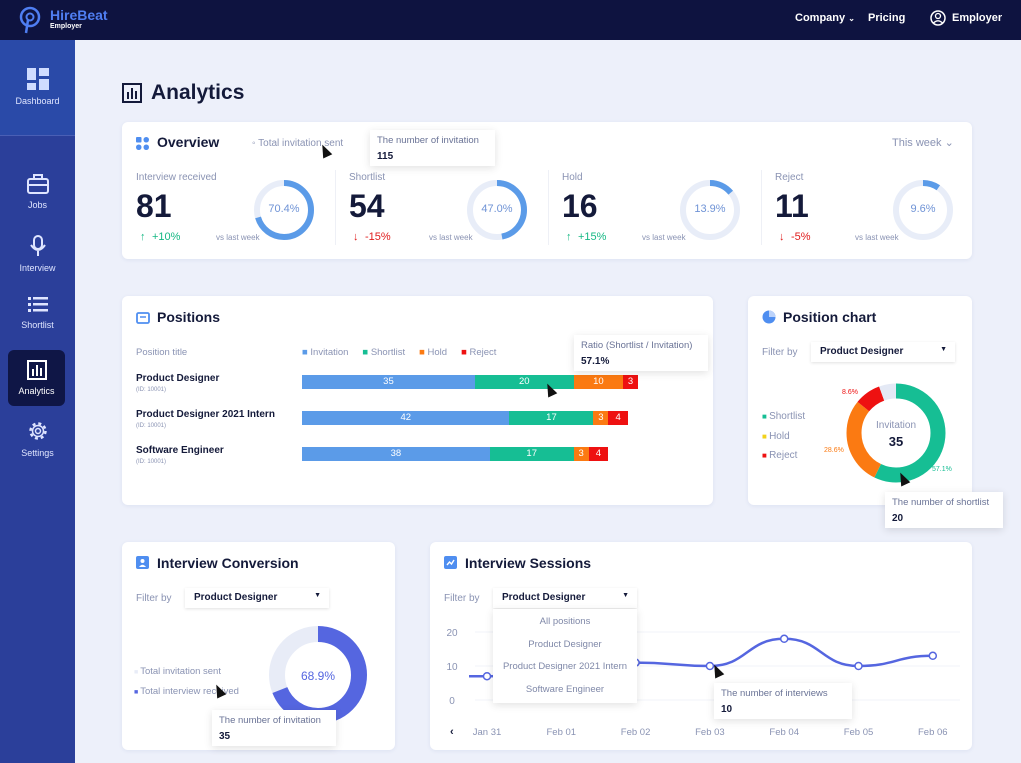 The image size is (1021, 763). I want to click on nav-pricing: Pricing, so click(886, 18).